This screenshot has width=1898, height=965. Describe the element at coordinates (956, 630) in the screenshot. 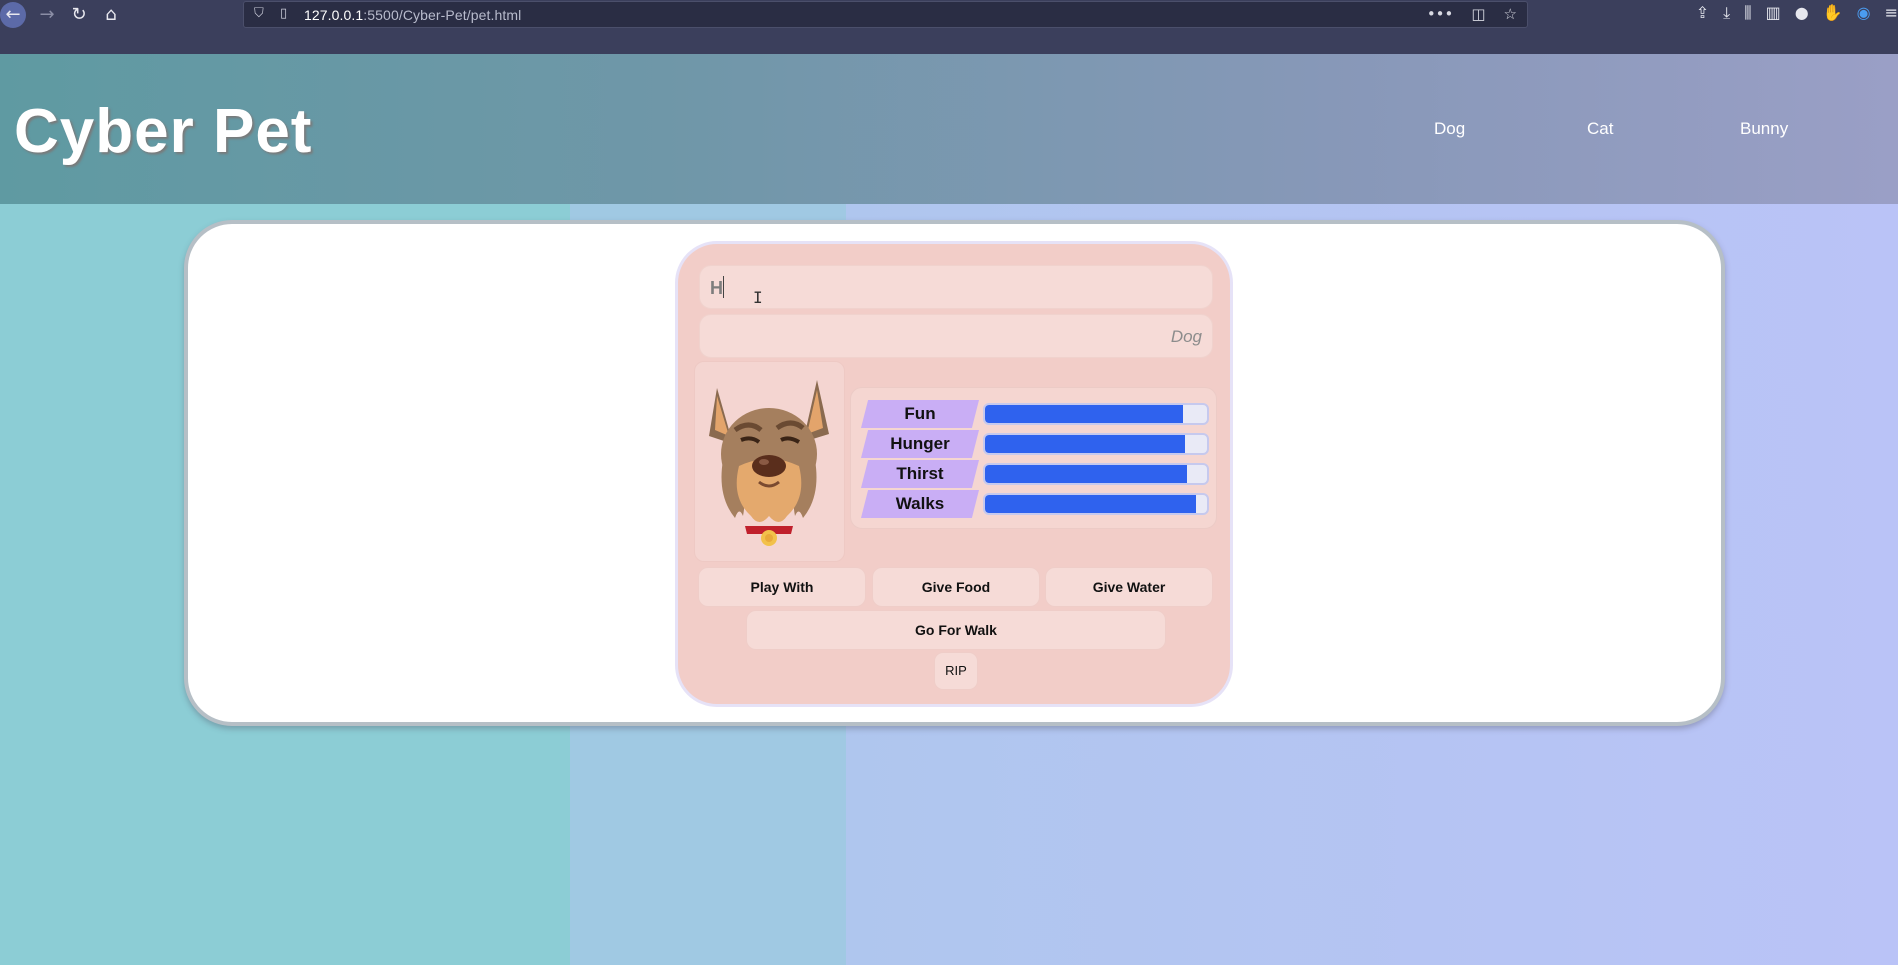

I see `go-for-walk-button: Go For Walk` at that location.